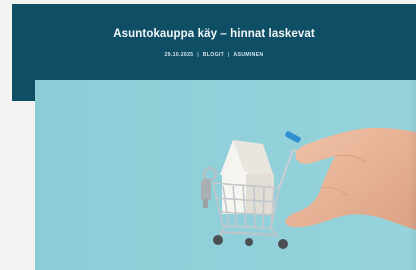 This screenshot has width=416, height=270. Describe the element at coordinates (214, 34) in the screenshot. I see `article-title: Asuntokauppa käy – hinnat laskevat` at that location.